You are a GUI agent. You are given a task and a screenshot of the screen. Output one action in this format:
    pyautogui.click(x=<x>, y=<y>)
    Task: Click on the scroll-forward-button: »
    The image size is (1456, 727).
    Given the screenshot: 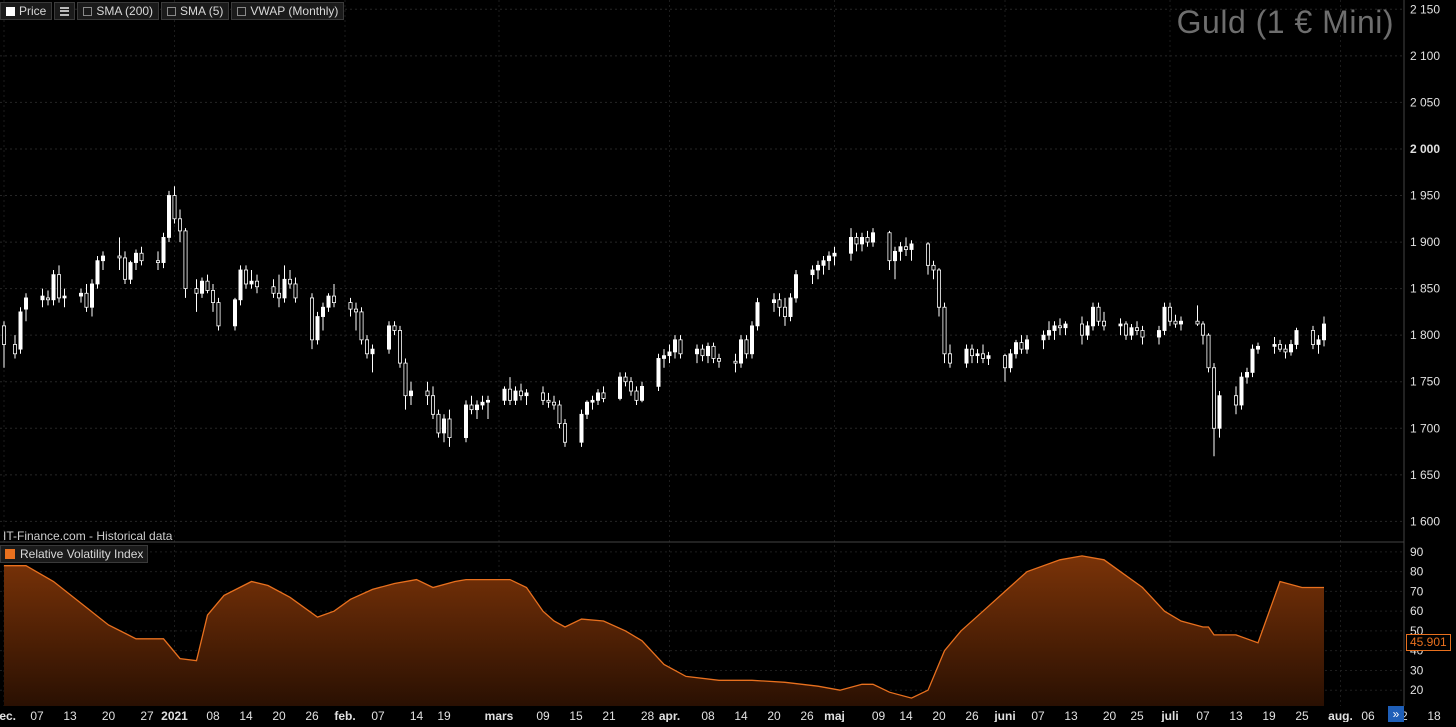 What is the action you would take?
    pyautogui.click(x=1396, y=714)
    